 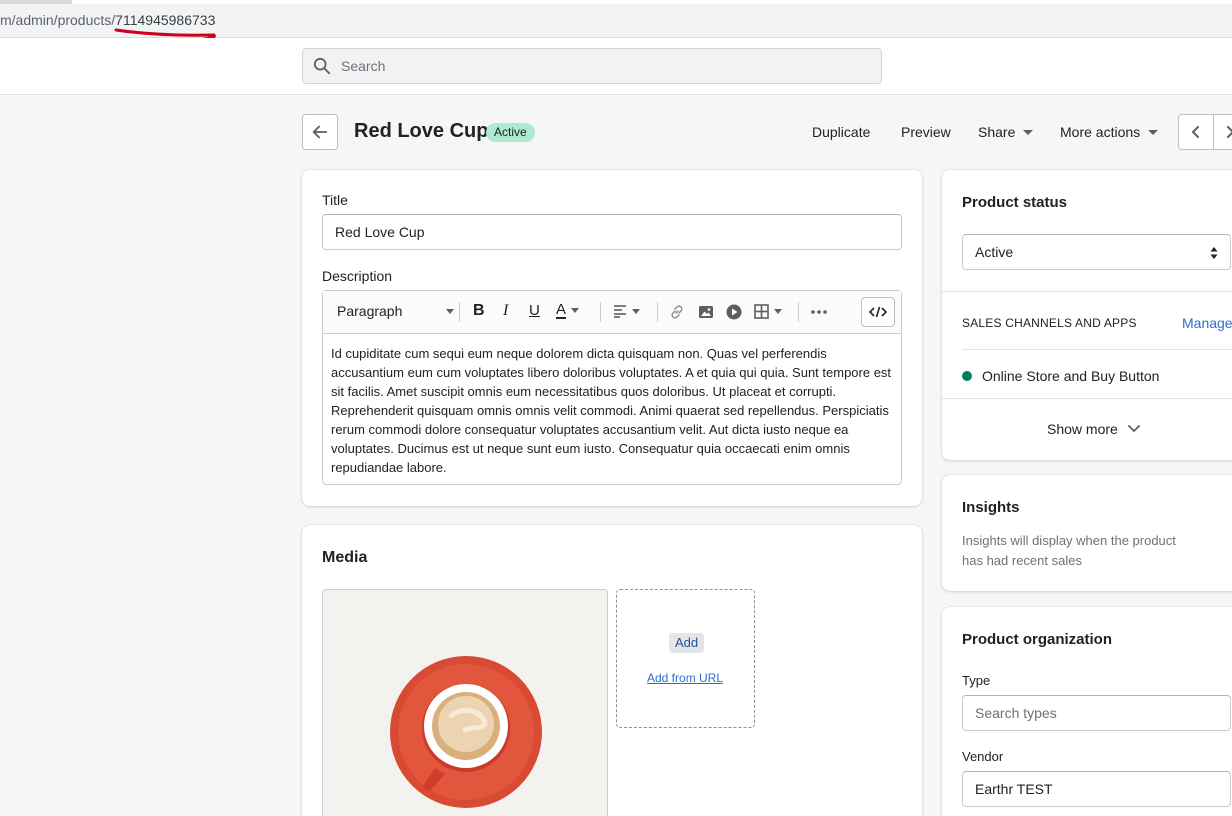 I want to click on coffee-cup-image, so click(x=465, y=703).